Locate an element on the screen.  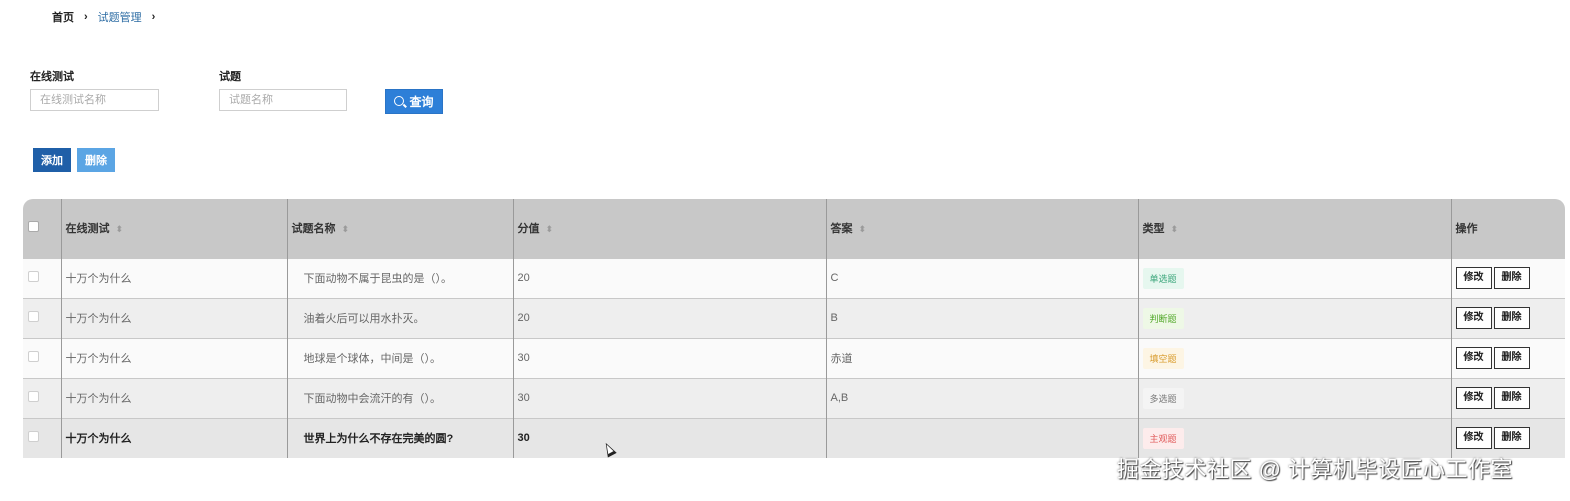
breadcrumb: 首页 › 试题管理 › is located at coordinates (108, 17).